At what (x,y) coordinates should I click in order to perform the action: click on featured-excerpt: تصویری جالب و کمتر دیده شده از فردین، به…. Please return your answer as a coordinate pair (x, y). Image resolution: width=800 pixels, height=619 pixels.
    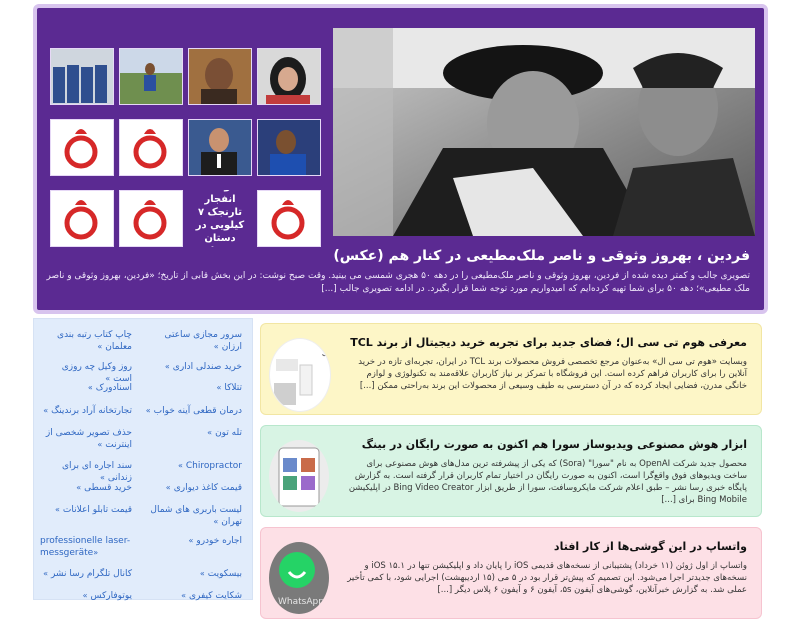
    Looking at the image, I should click on (398, 282).